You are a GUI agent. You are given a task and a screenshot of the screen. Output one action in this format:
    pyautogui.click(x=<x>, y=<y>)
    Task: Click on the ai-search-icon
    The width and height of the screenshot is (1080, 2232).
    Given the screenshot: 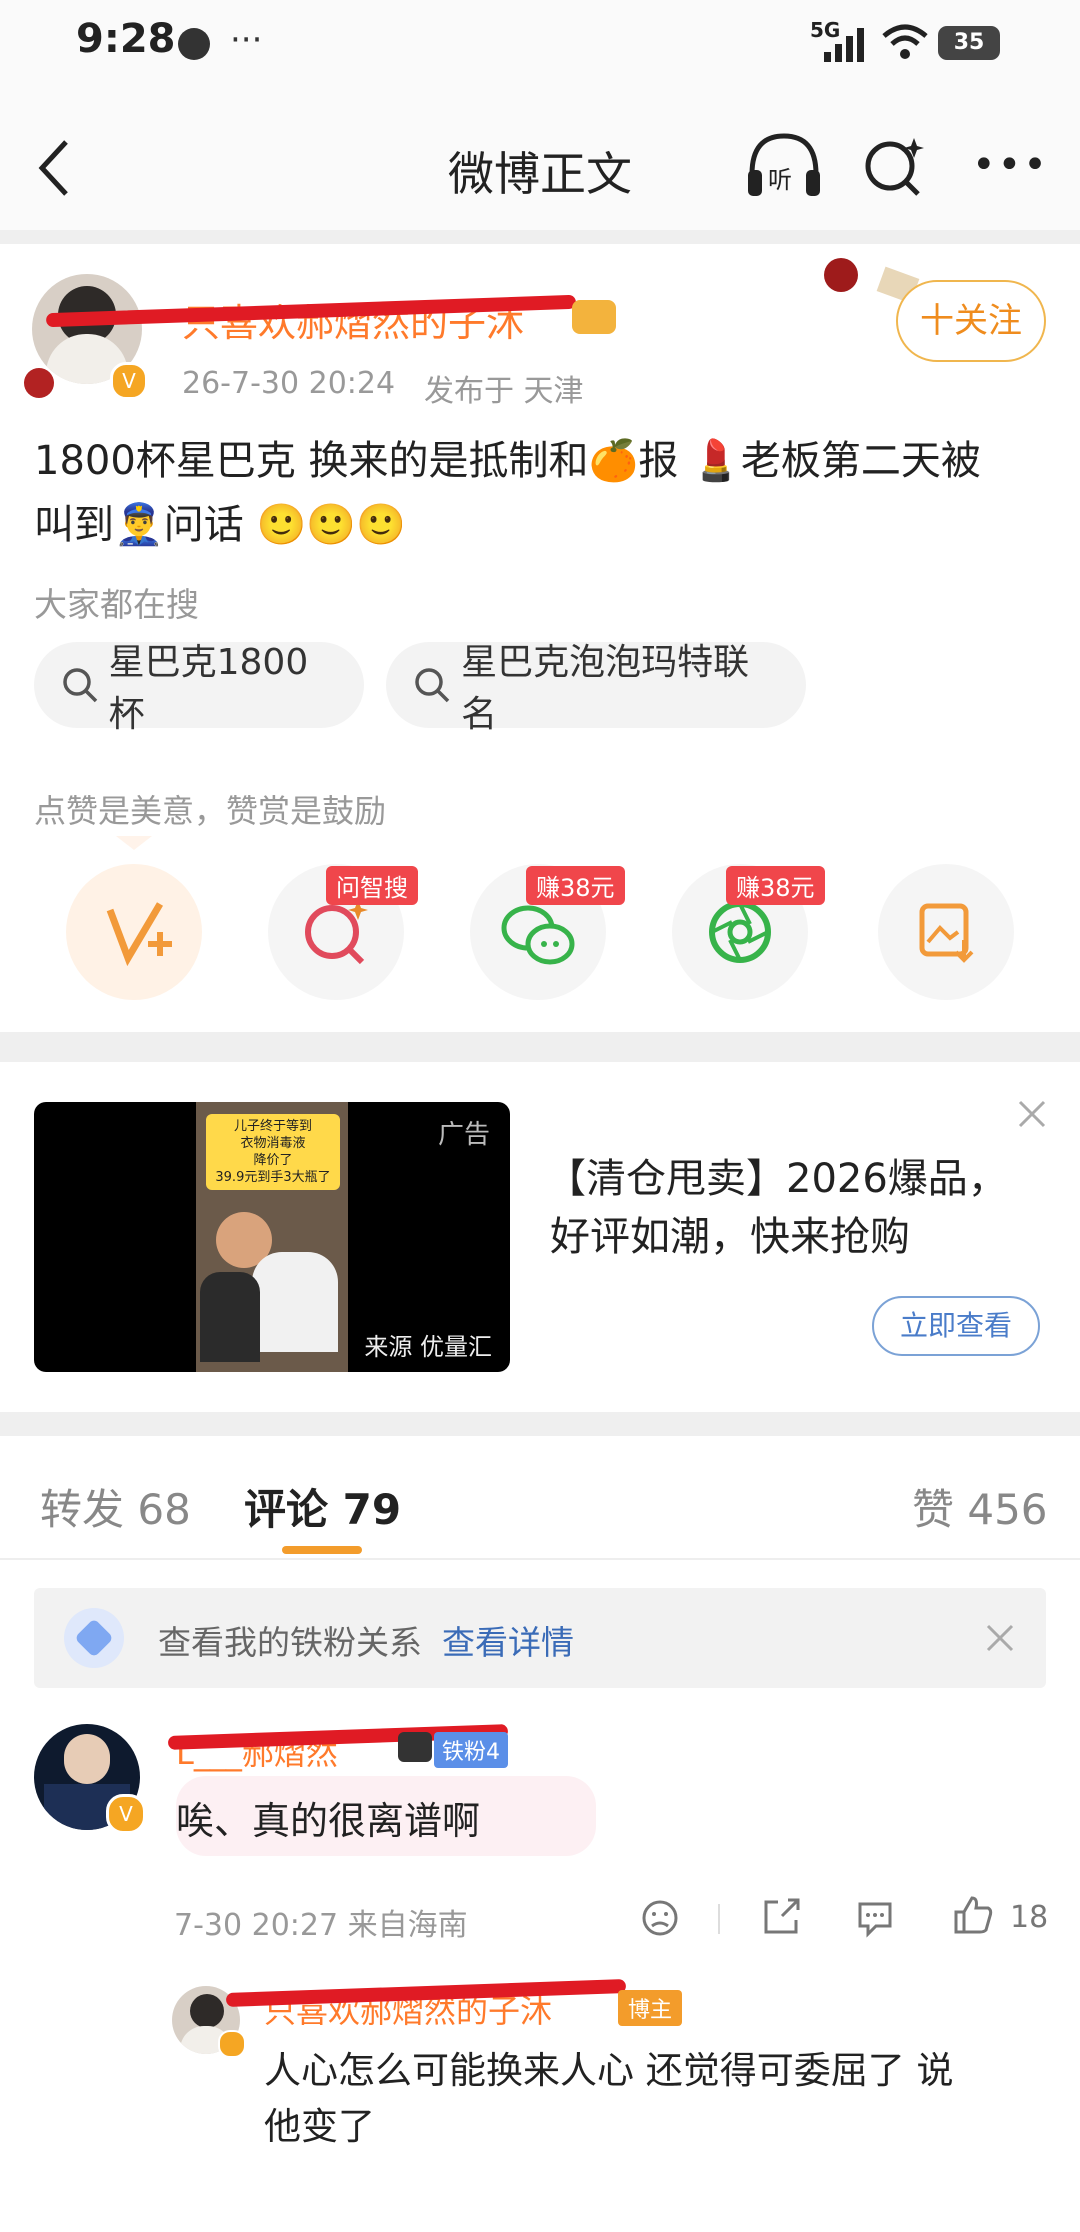 What is the action you would take?
    pyautogui.click(x=894, y=165)
    